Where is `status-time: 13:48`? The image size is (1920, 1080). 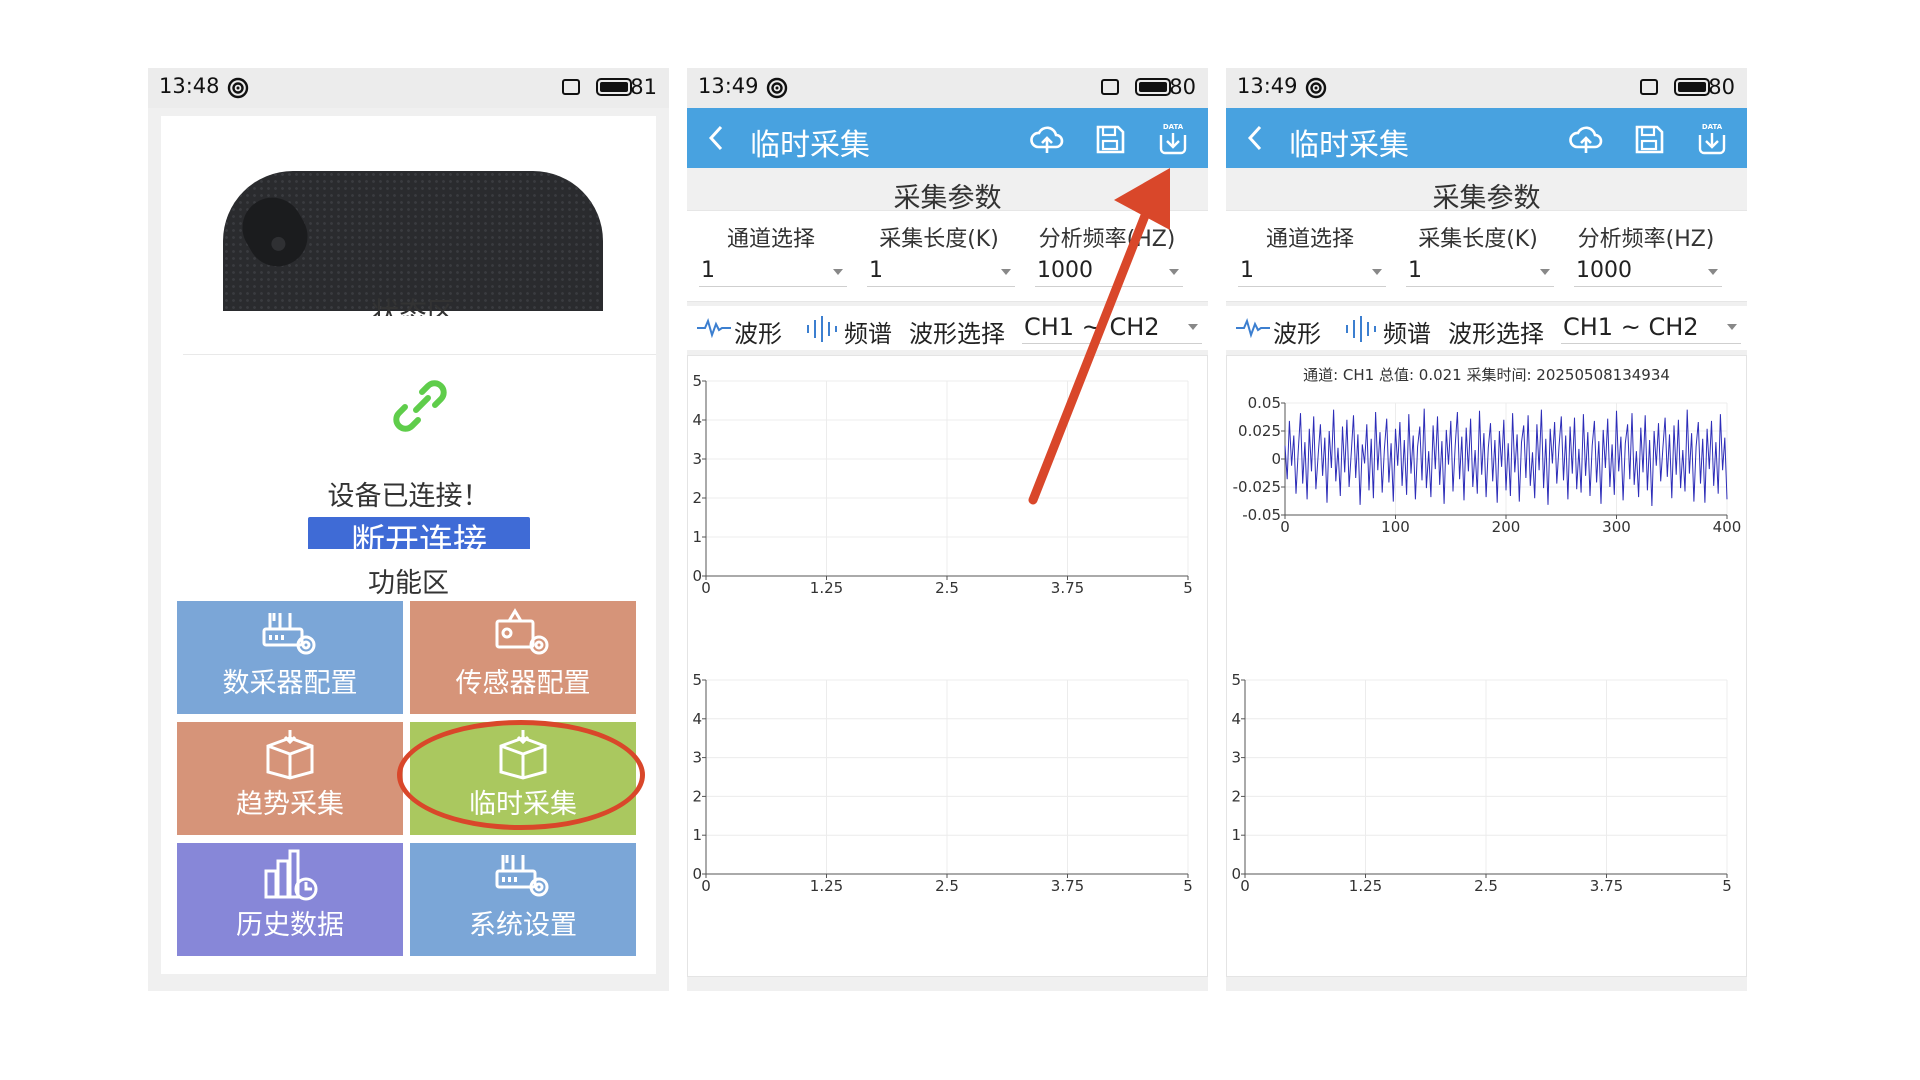 status-time: 13:48 is located at coordinates (189, 86).